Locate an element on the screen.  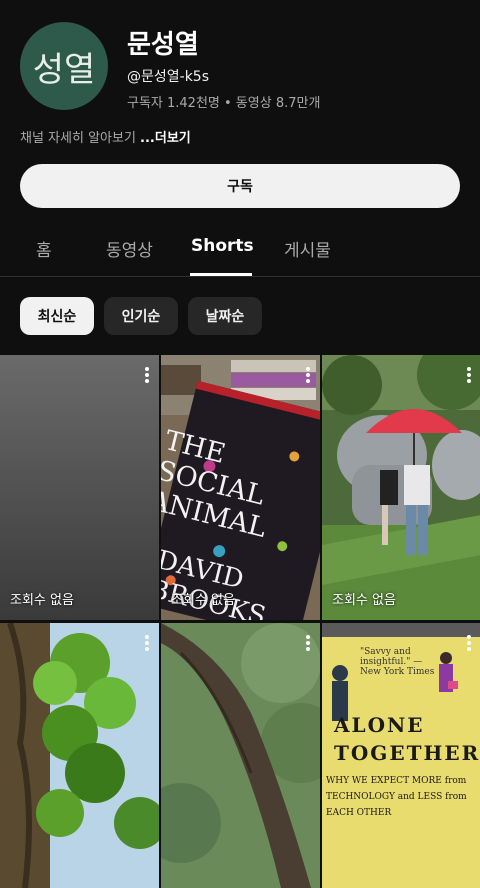
channel-description: 채널 자세히 알아보기 ...더보기 is located at coordinates (105, 136).